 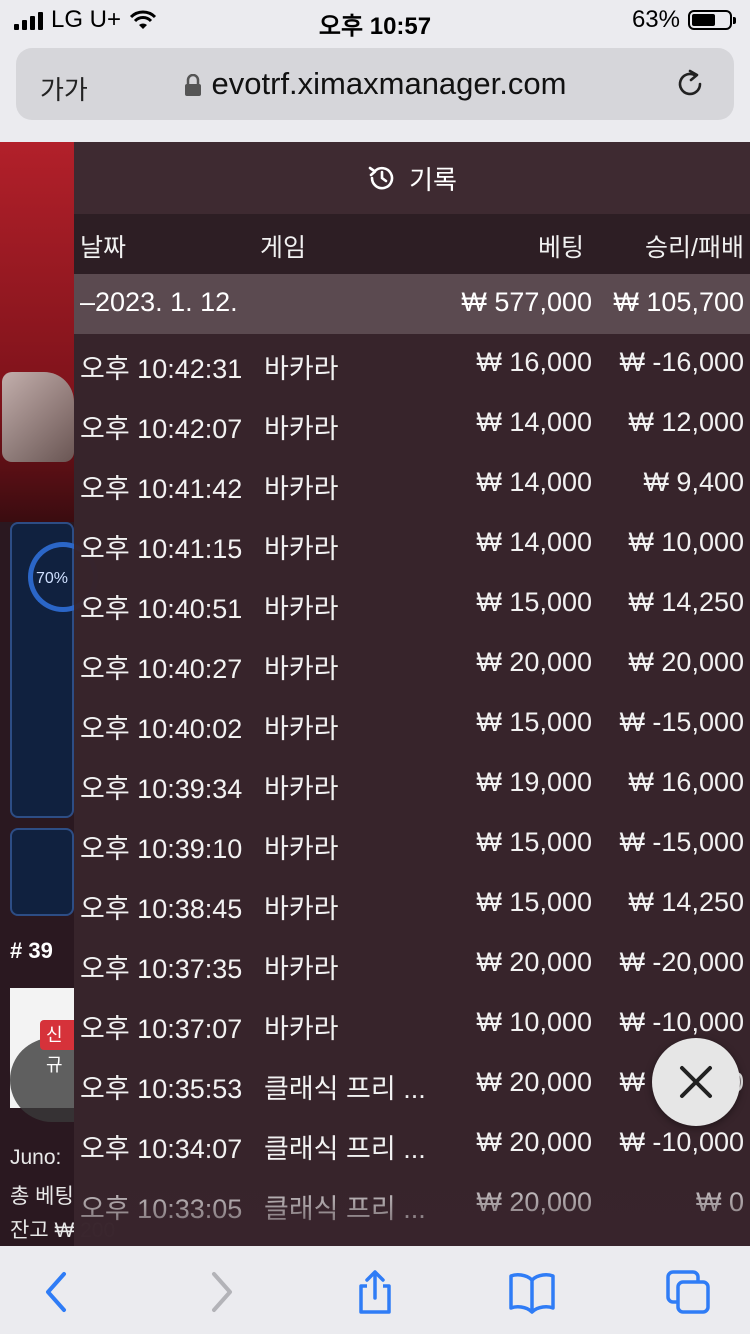 What do you see at coordinates (686, 662) in the screenshot?
I see `row-result: ₩ 20,000` at bounding box center [686, 662].